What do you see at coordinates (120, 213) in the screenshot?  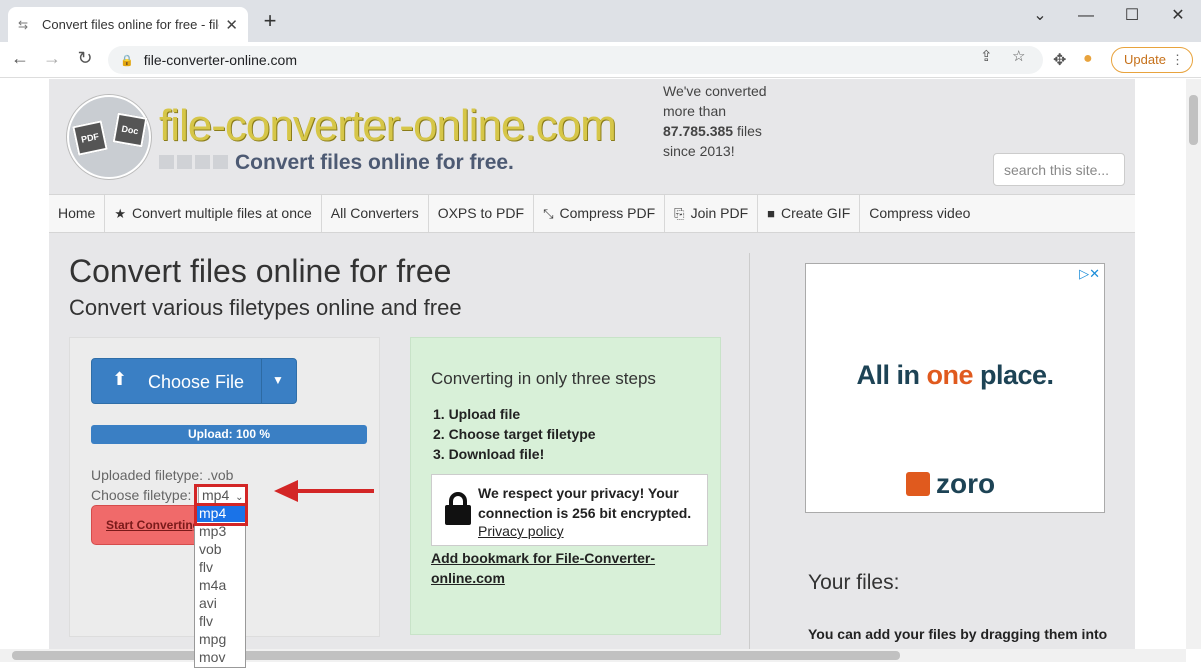 I see `star-icon: ★` at bounding box center [120, 213].